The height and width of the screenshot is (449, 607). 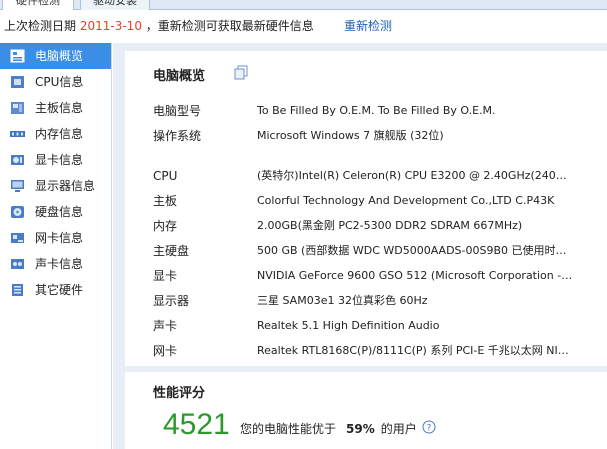 I want to click on sidebar-item-sound-card: 声卡信息, so click(x=55, y=264).